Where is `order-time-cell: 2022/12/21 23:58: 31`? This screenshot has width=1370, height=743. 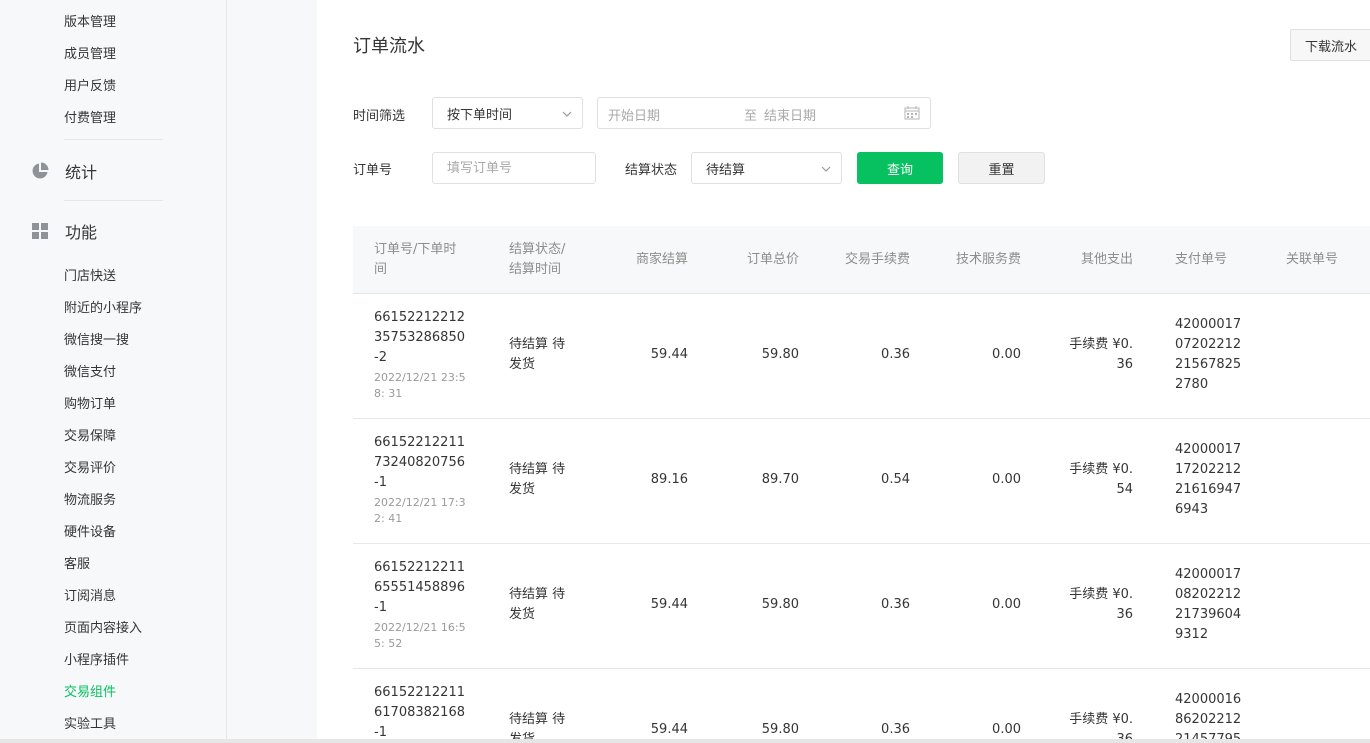 order-time-cell: 2022/12/21 23:58: 31 is located at coordinates (420, 385).